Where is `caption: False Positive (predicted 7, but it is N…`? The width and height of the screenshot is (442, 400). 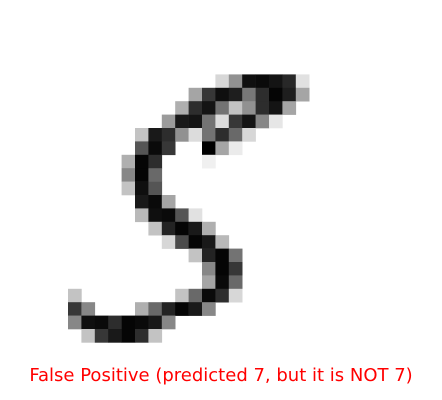
caption: False Positive (predicted 7, but it is N… is located at coordinates (221, 375).